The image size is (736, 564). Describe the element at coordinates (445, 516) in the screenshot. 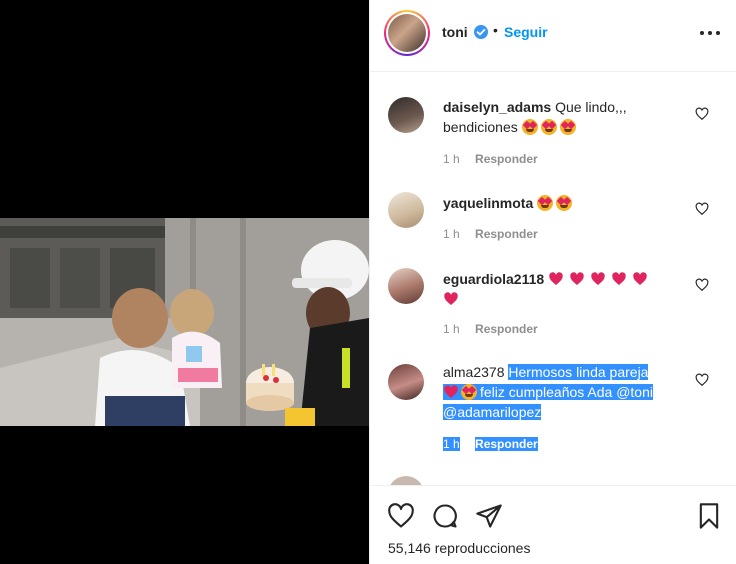

I see `comment-icon` at that location.